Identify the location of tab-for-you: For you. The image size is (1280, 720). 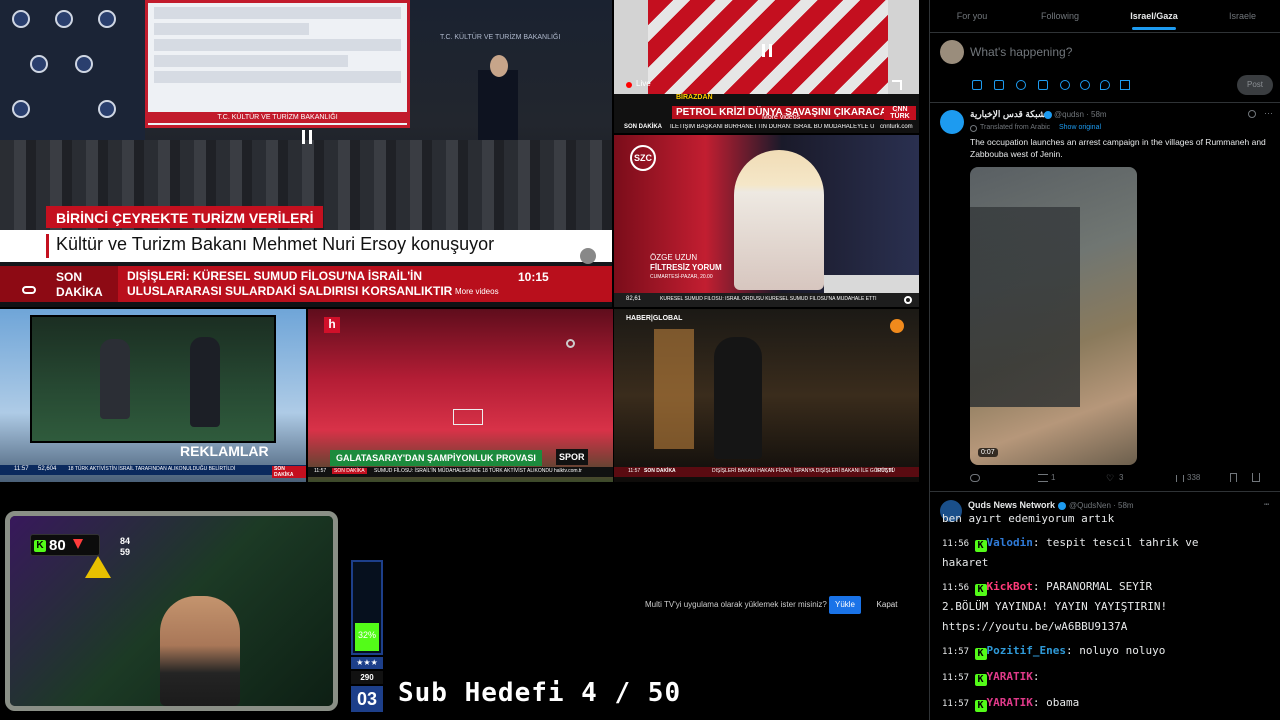
(972, 16).